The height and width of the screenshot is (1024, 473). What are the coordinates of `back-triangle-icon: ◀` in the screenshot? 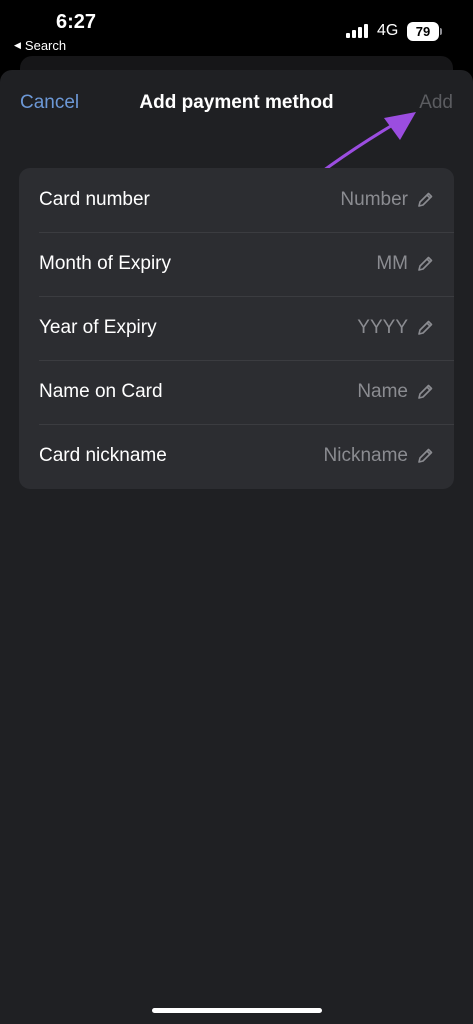 It's located at (17, 45).